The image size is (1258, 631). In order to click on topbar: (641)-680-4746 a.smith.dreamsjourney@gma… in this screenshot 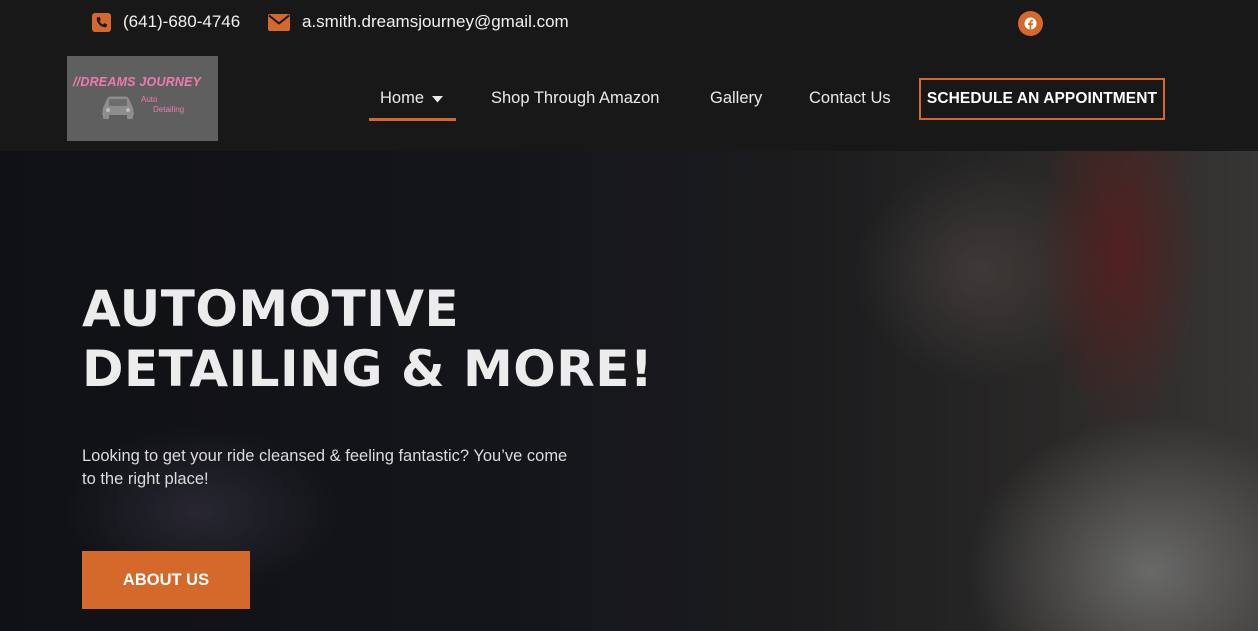, I will do `click(629, 23)`.